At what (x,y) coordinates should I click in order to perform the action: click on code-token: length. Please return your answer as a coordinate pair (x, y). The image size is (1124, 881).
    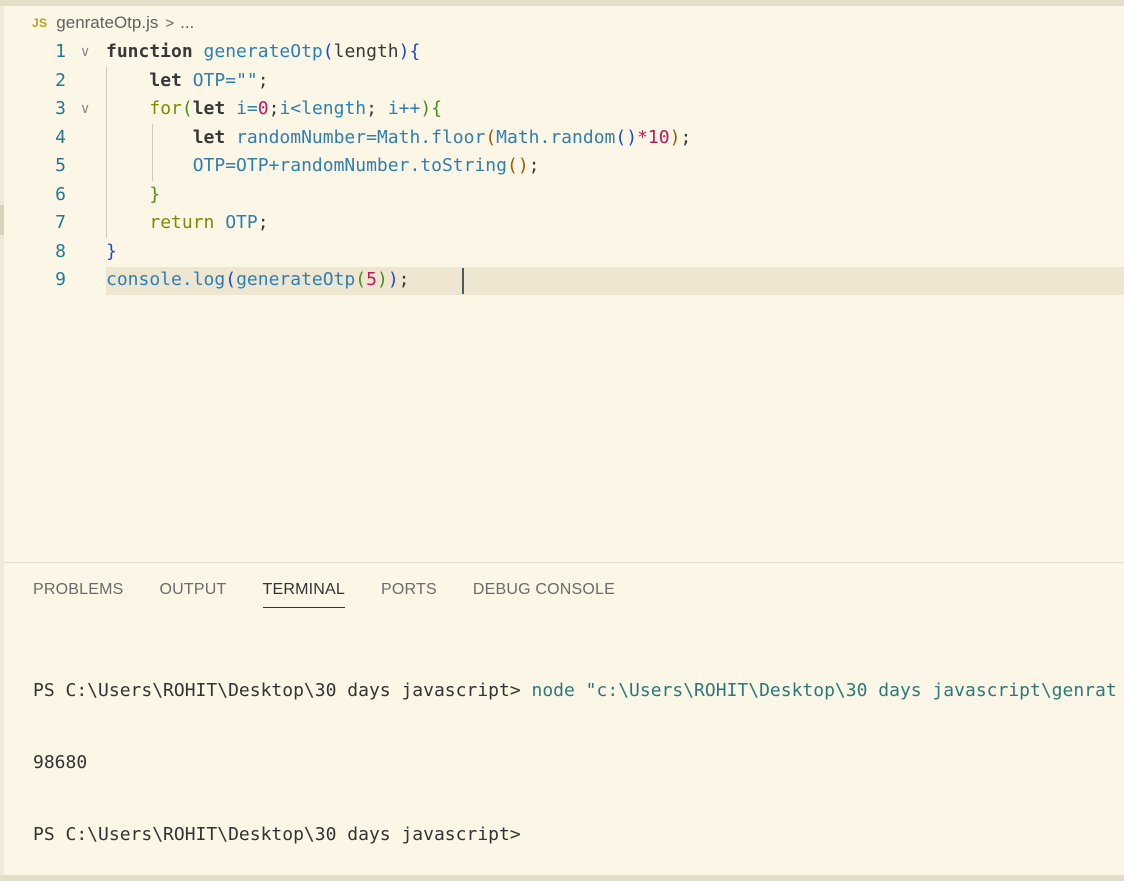
    Looking at the image, I should click on (366, 51).